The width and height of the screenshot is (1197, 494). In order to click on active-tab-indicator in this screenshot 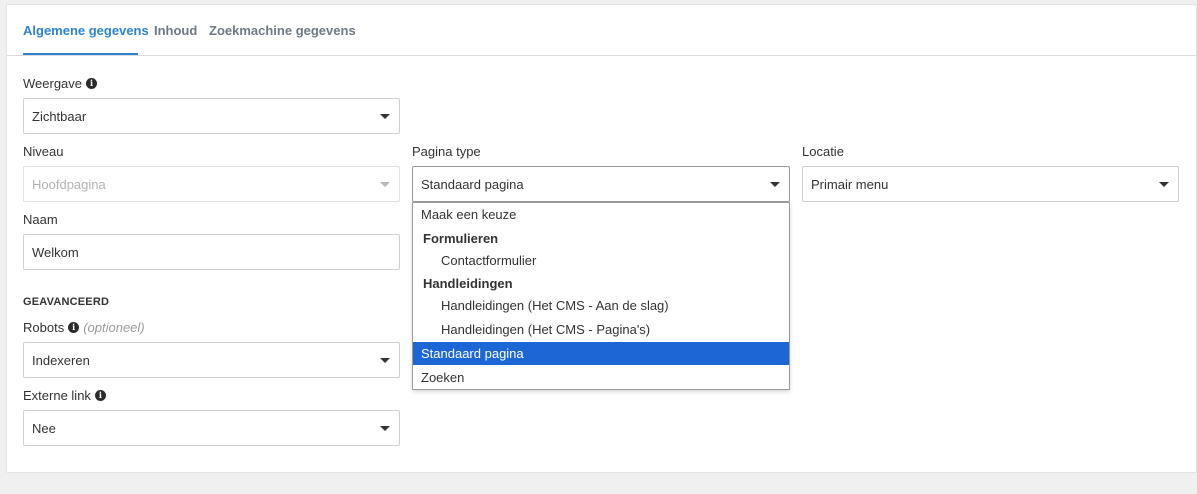, I will do `click(80, 54)`.